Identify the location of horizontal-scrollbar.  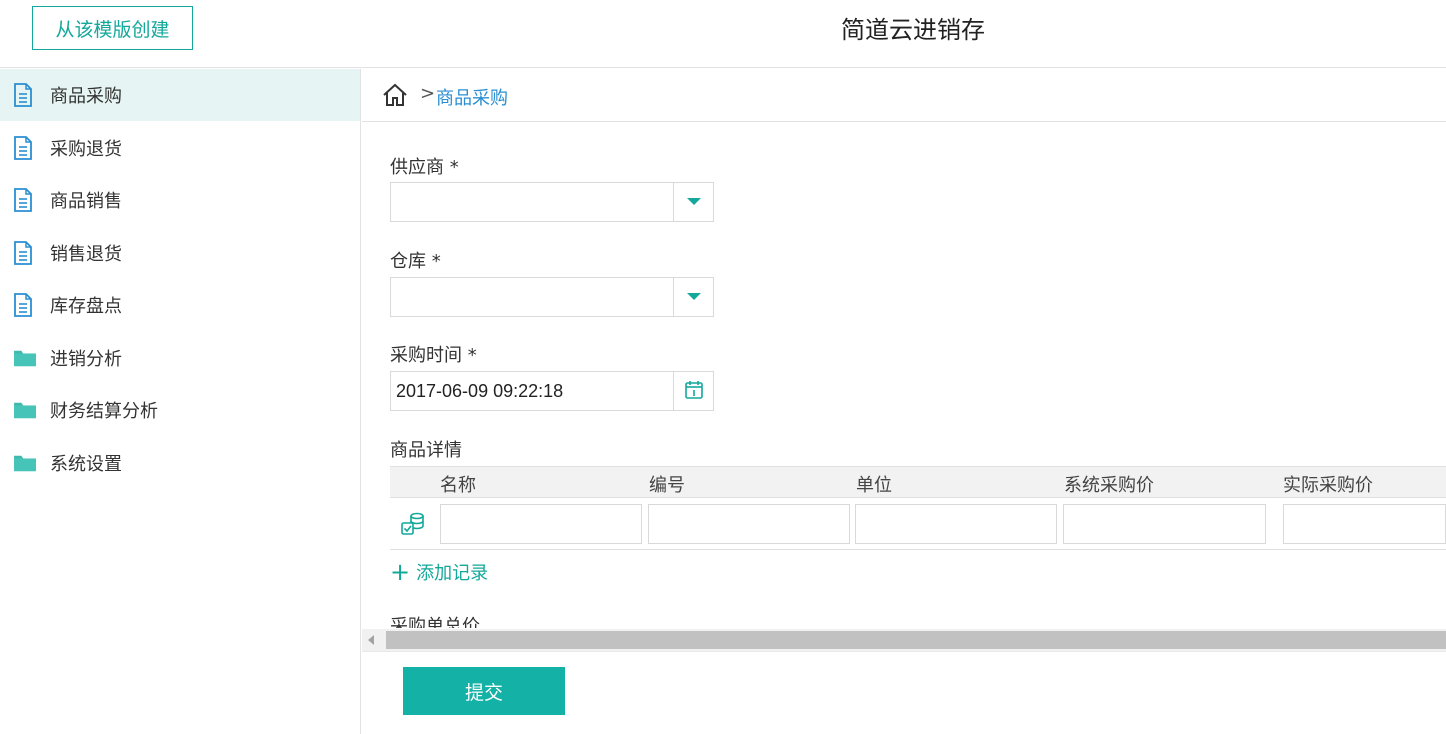
(904, 640).